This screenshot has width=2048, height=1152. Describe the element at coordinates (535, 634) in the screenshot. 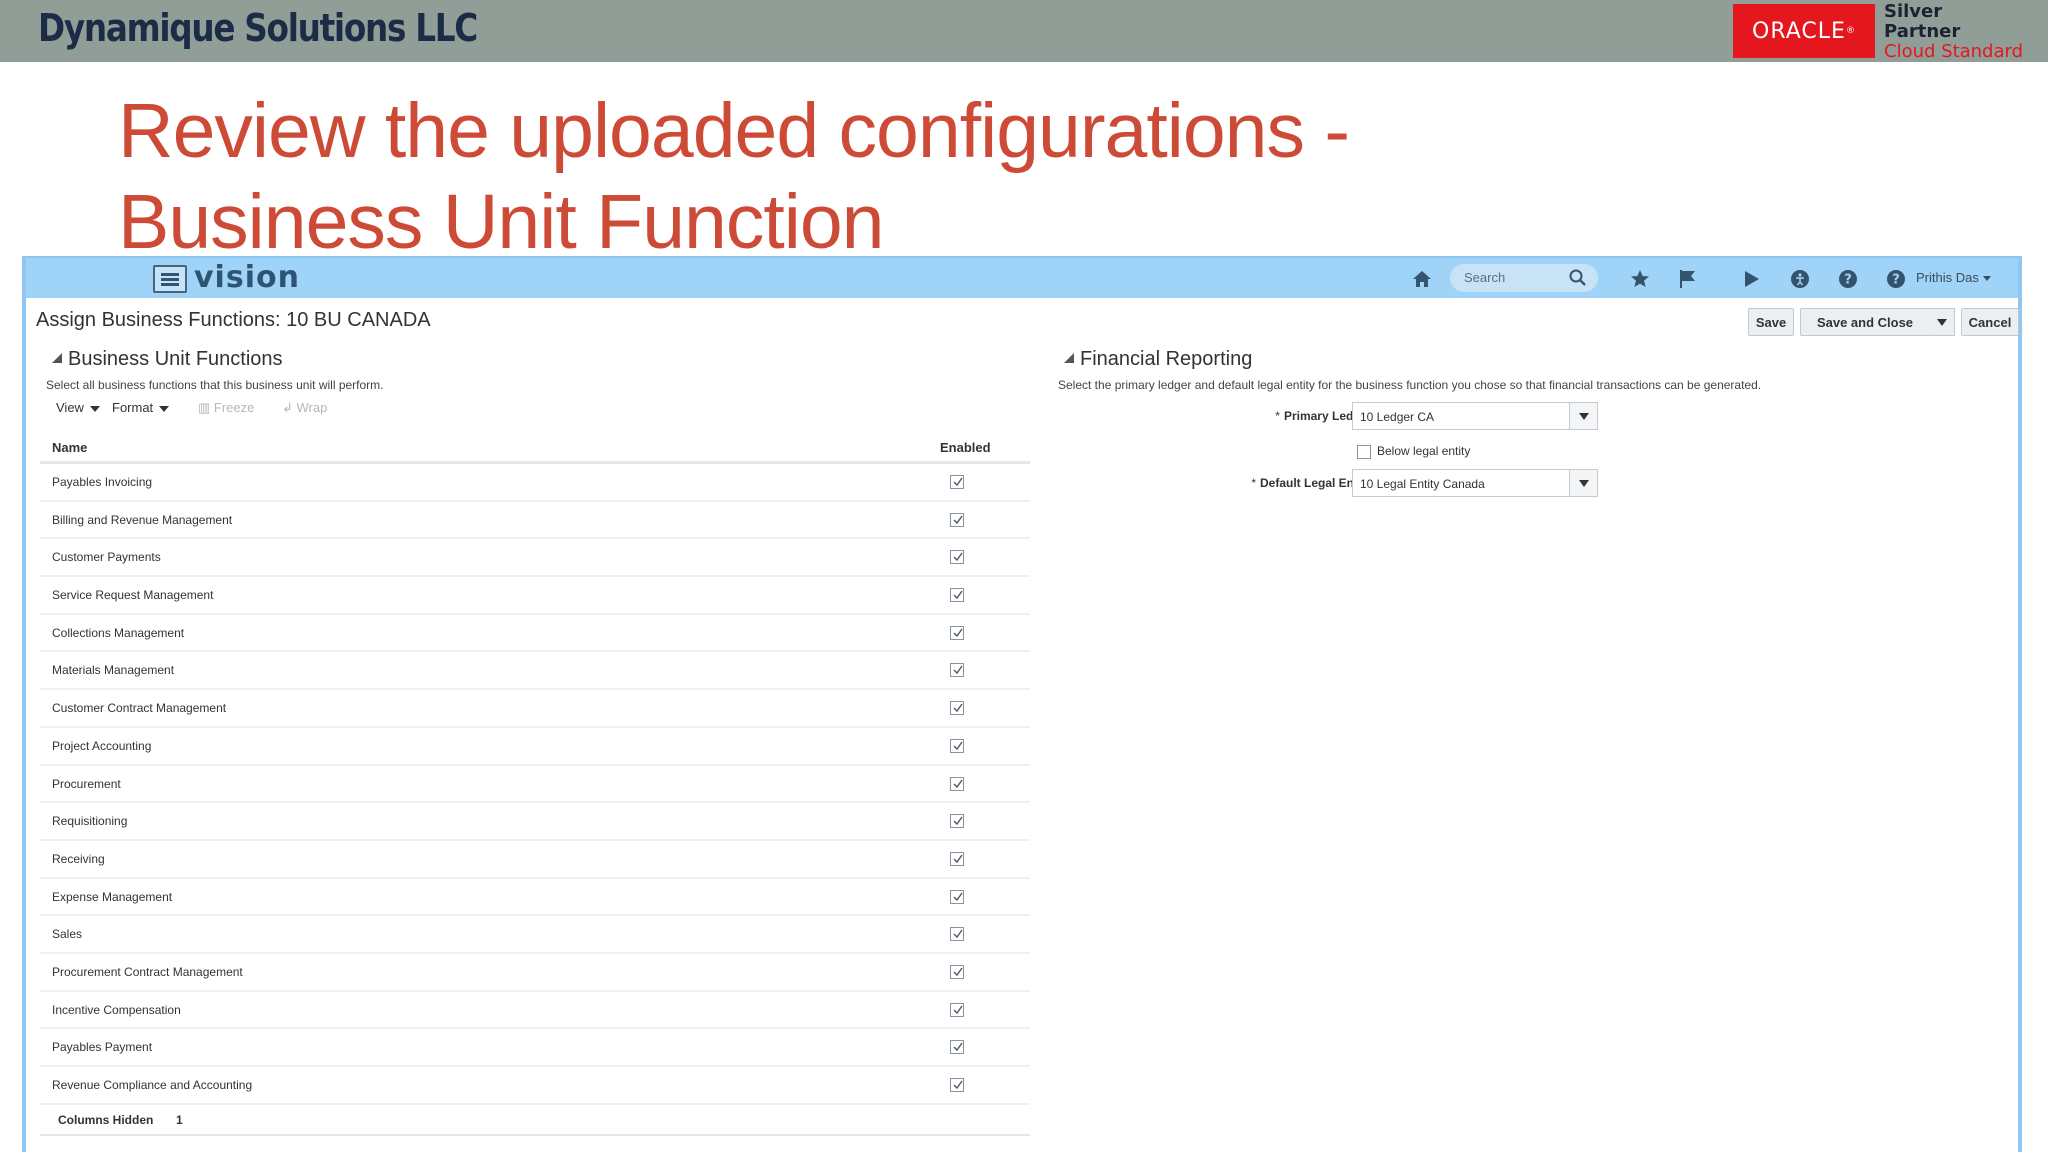

I see `table-row: Collections Management` at that location.